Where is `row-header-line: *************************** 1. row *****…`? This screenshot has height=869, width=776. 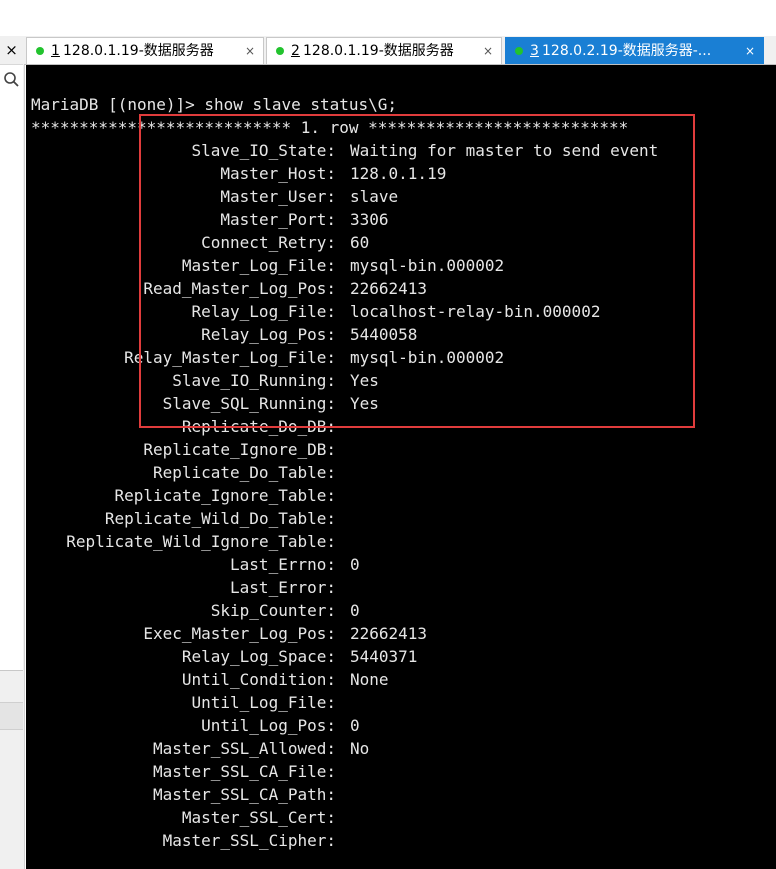
row-header-line: *************************** 1. row *****… is located at coordinates (330, 127).